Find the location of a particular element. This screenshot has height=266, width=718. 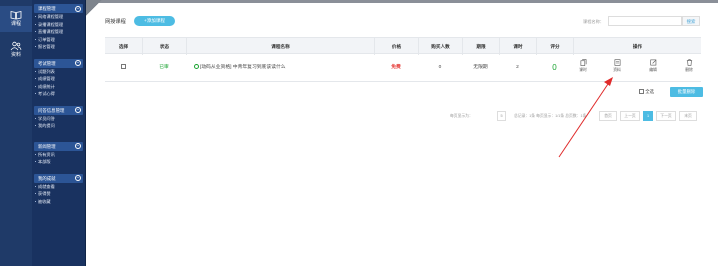

op-edit-button: 编辑 is located at coordinates (653, 68).